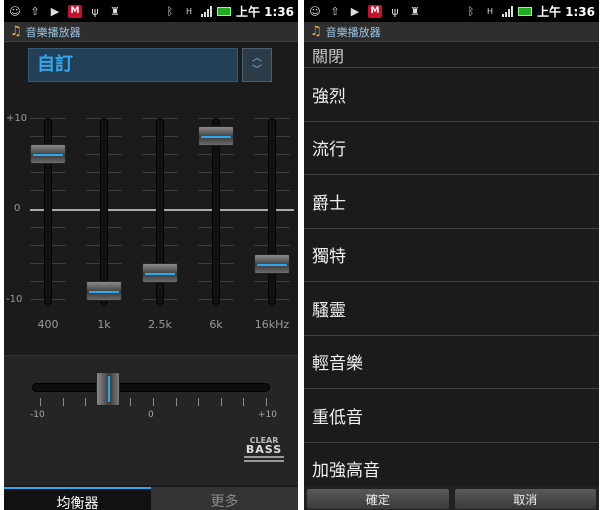 This screenshot has width=600, height=510. I want to click on db-label-top: +10, so click(17, 118).